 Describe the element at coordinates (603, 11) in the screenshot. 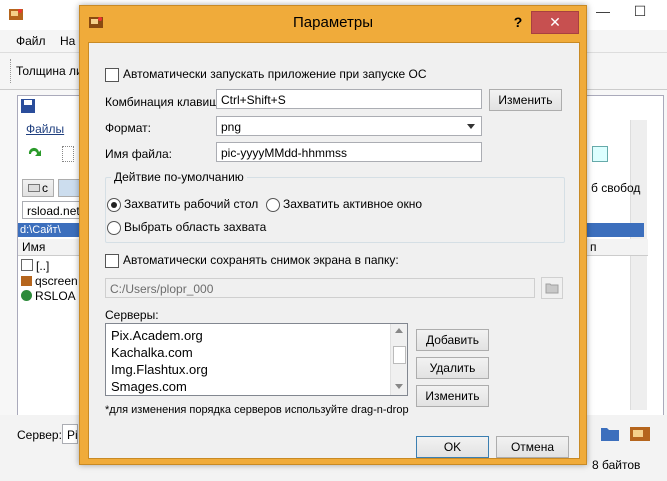

I see `minimize-icon: —` at that location.